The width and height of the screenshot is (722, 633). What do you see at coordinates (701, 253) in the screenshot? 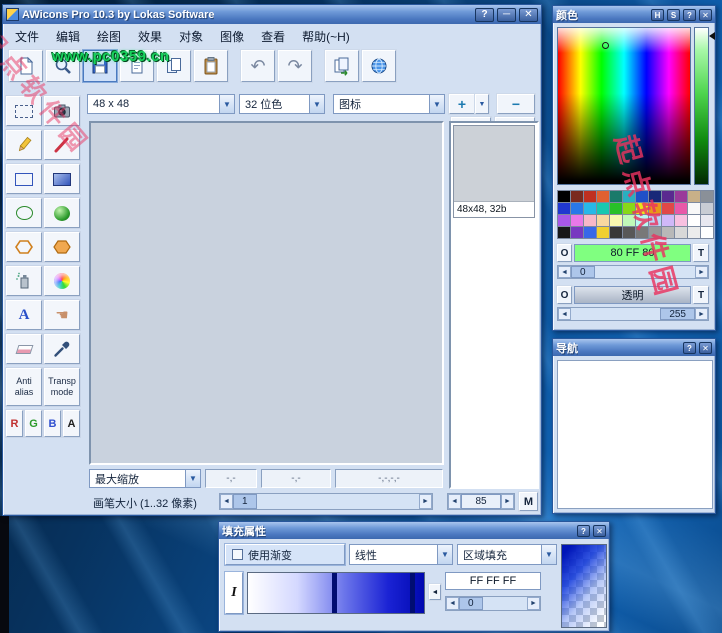
I see `foreground-transparent-button: T` at bounding box center [701, 253].